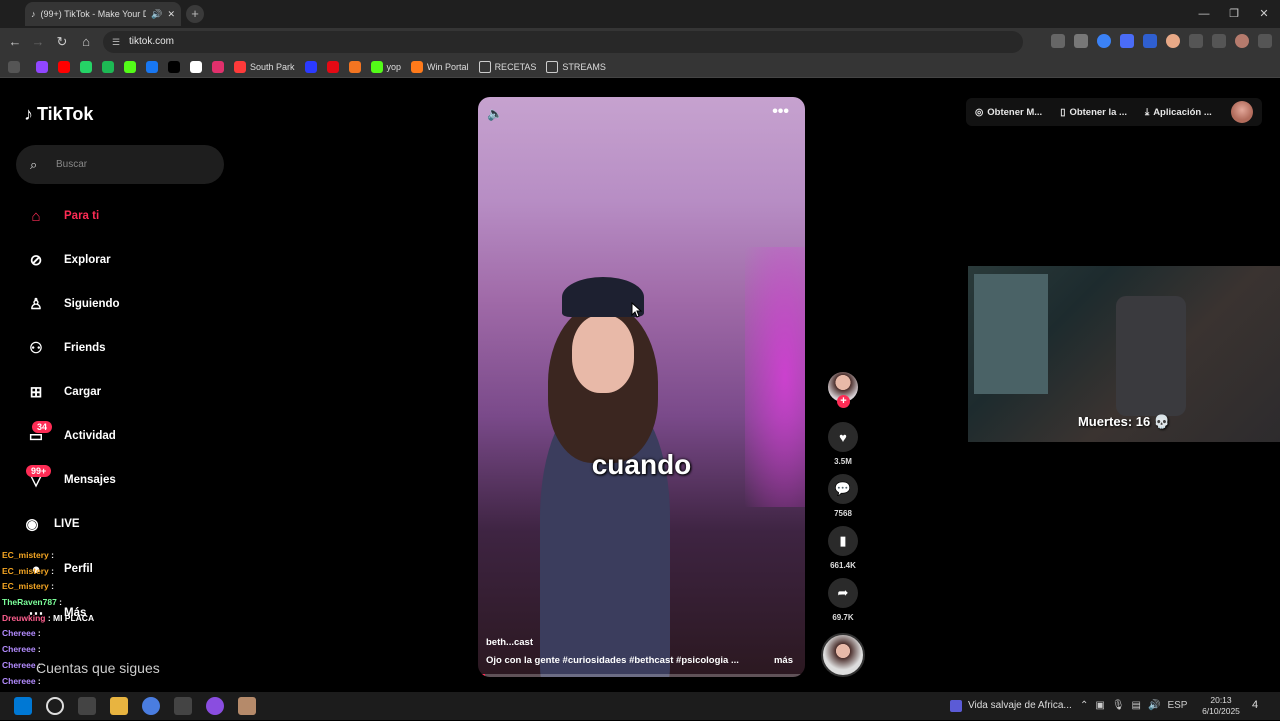 This screenshot has width=1280, height=721. I want to click on user-avatar, so click(1241, 112).